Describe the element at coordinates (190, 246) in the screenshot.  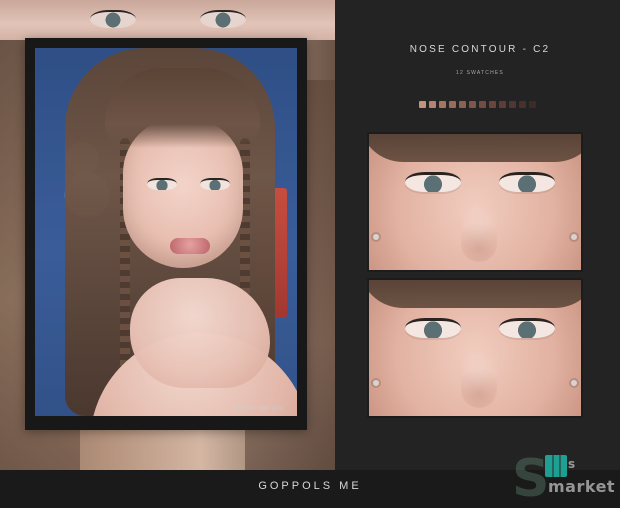
I see `portrait-lips` at that location.